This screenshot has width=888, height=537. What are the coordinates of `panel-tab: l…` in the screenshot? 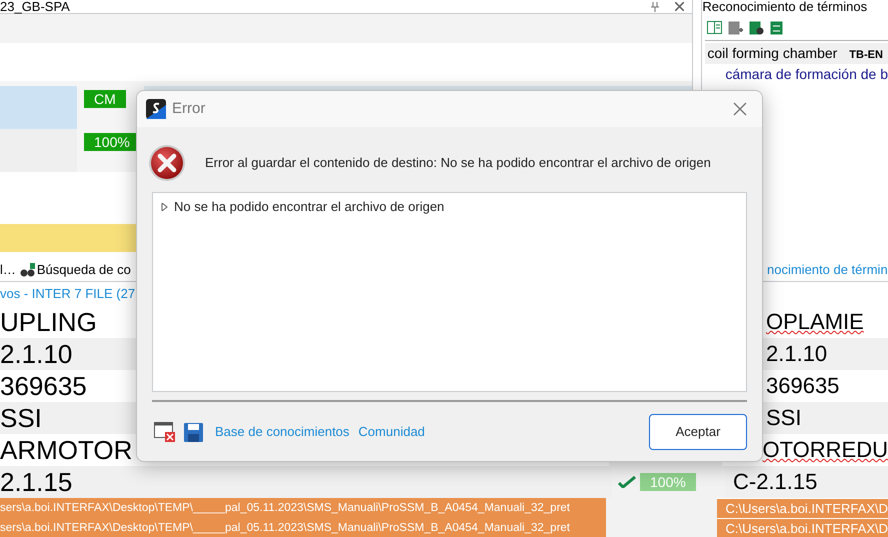 It's located at (8, 270).